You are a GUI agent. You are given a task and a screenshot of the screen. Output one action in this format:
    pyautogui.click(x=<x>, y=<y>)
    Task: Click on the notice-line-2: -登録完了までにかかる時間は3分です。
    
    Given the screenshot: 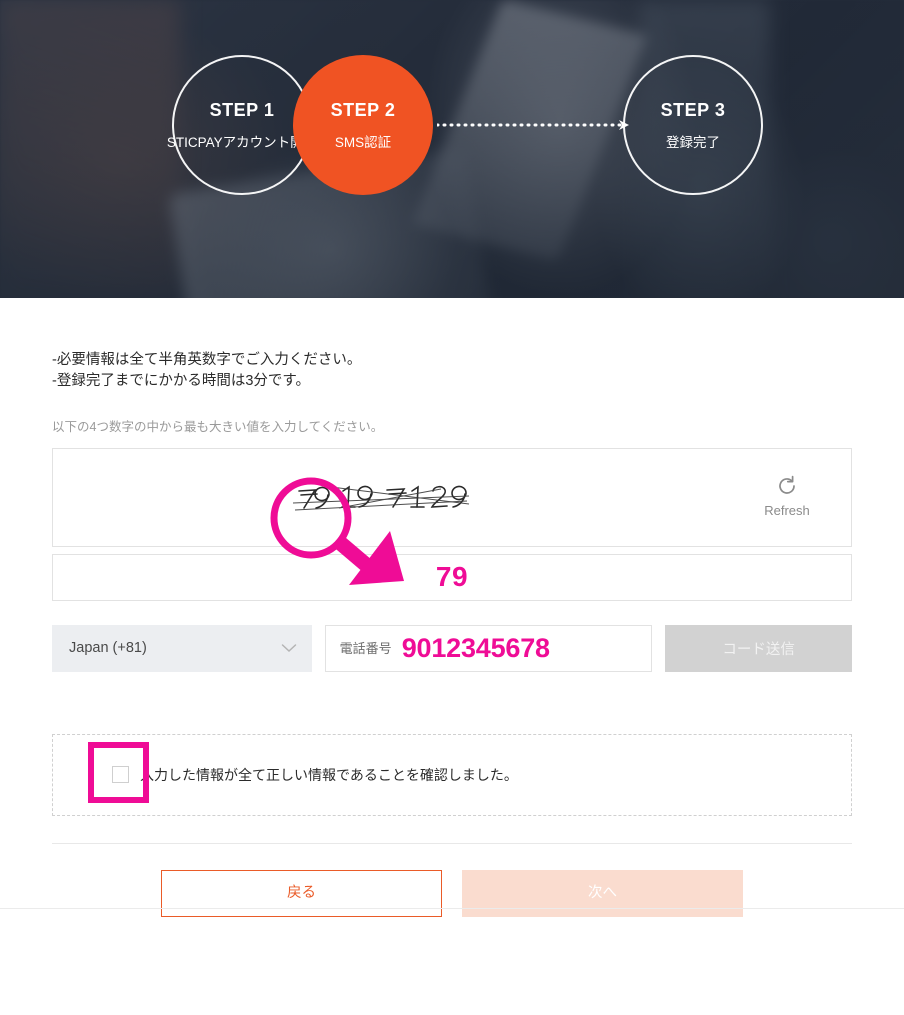 What is the action you would take?
    pyautogui.click(x=181, y=381)
    